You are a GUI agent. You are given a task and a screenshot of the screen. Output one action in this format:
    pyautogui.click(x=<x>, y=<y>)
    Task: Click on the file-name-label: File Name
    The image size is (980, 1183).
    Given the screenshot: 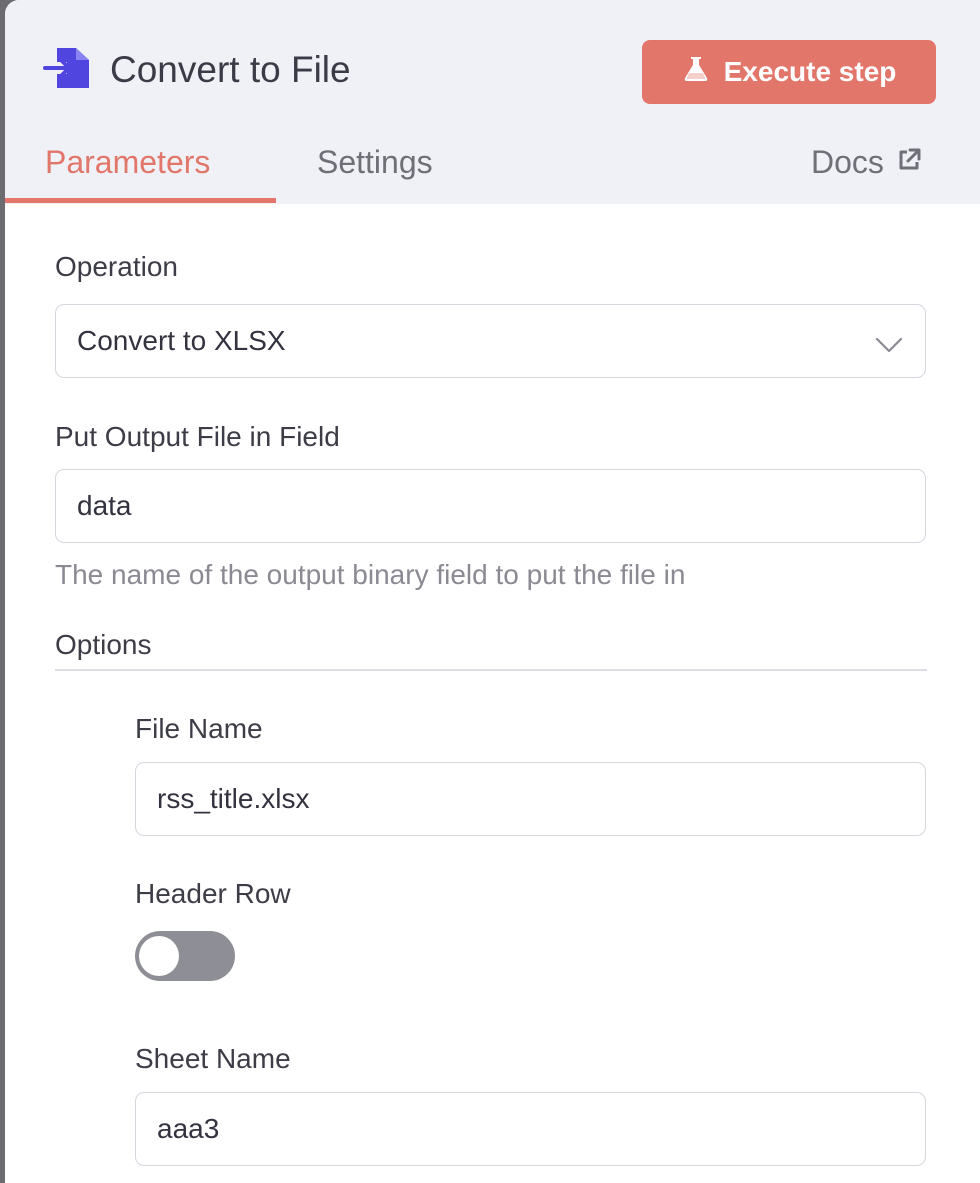 What is the action you would take?
    pyautogui.click(x=199, y=728)
    